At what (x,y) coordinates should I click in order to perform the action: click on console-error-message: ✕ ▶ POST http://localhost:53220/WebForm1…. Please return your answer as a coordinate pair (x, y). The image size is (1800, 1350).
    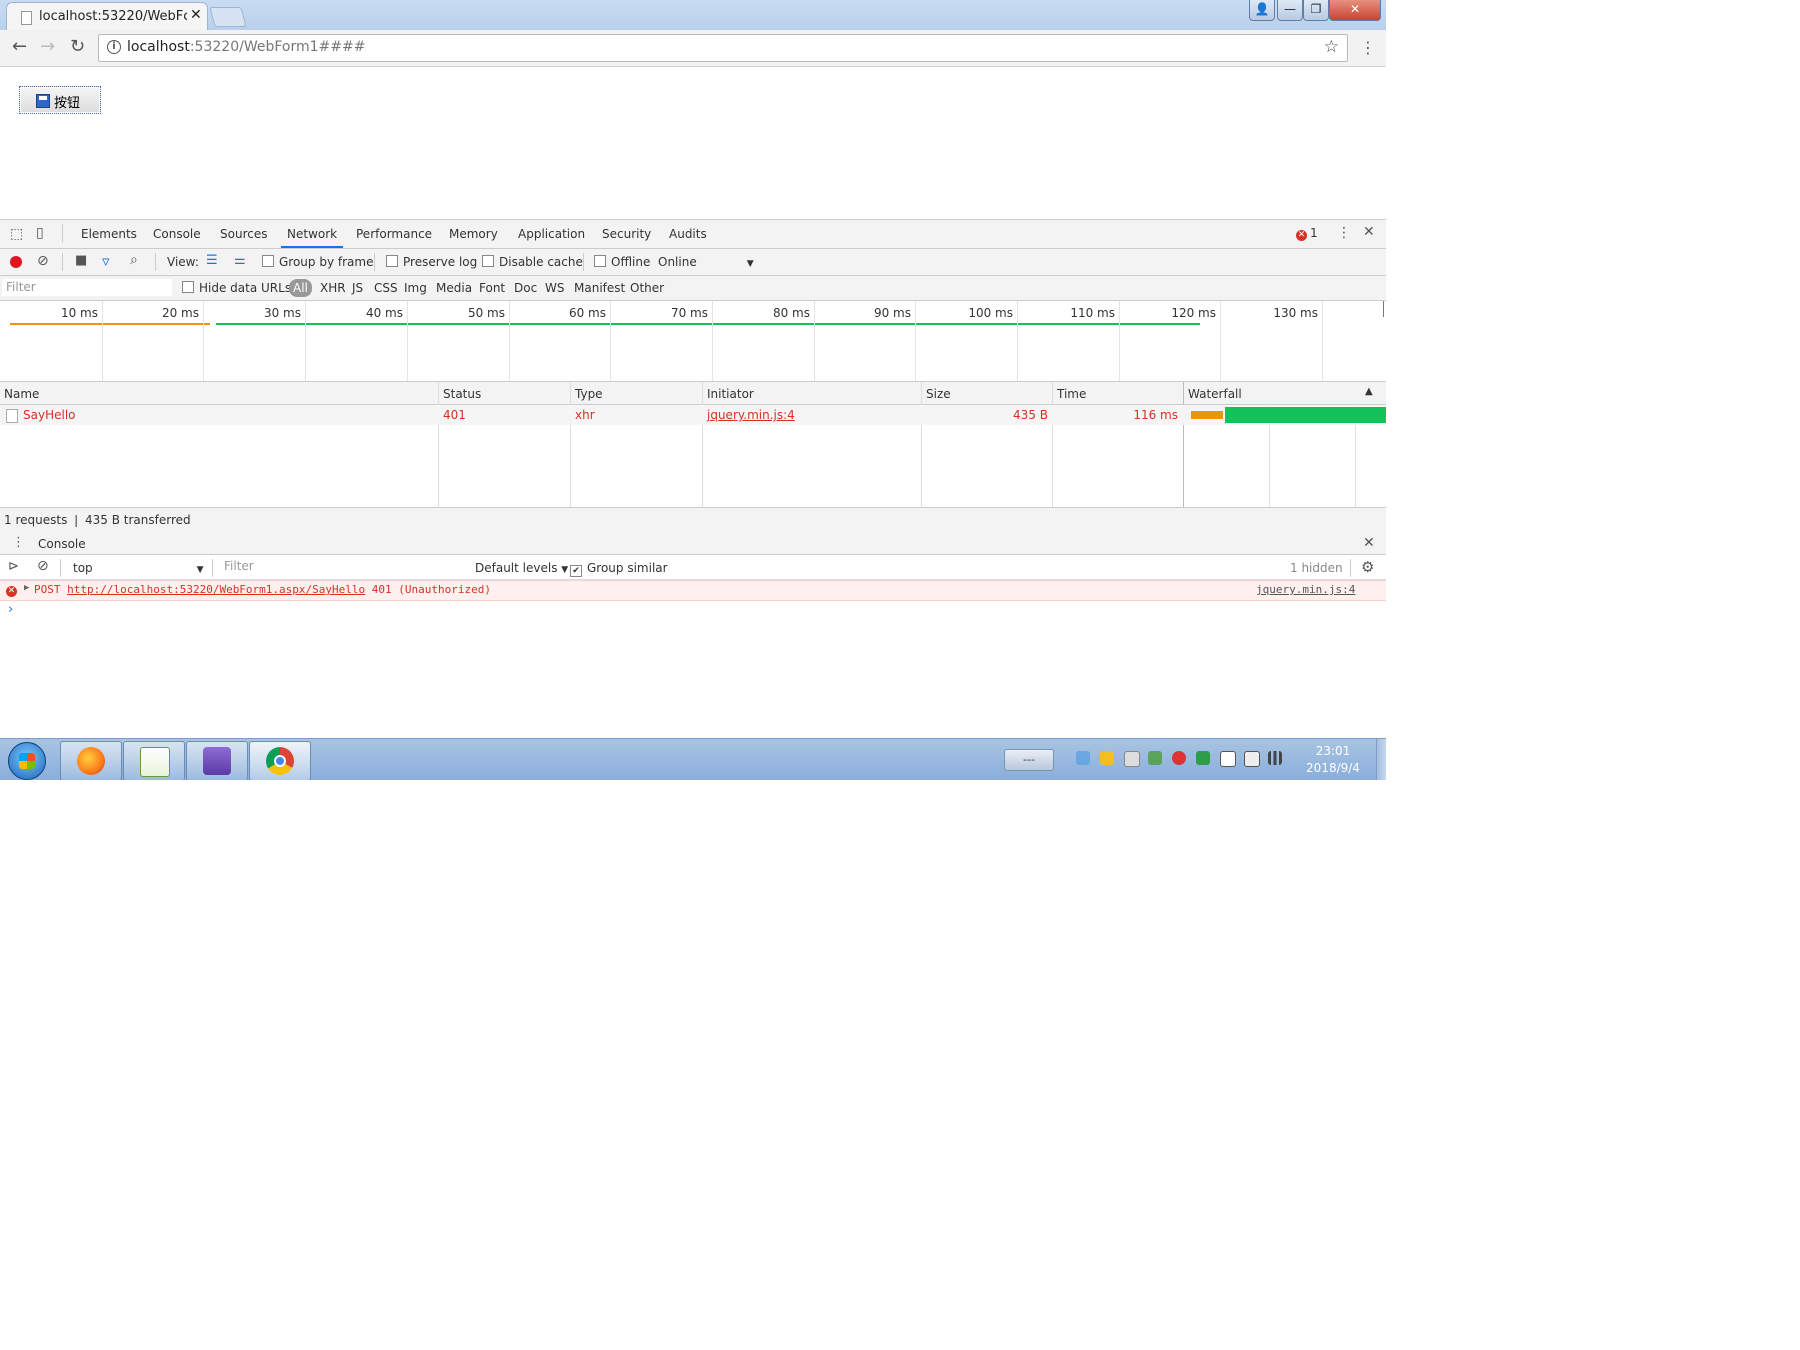
    Looking at the image, I should click on (693, 590).